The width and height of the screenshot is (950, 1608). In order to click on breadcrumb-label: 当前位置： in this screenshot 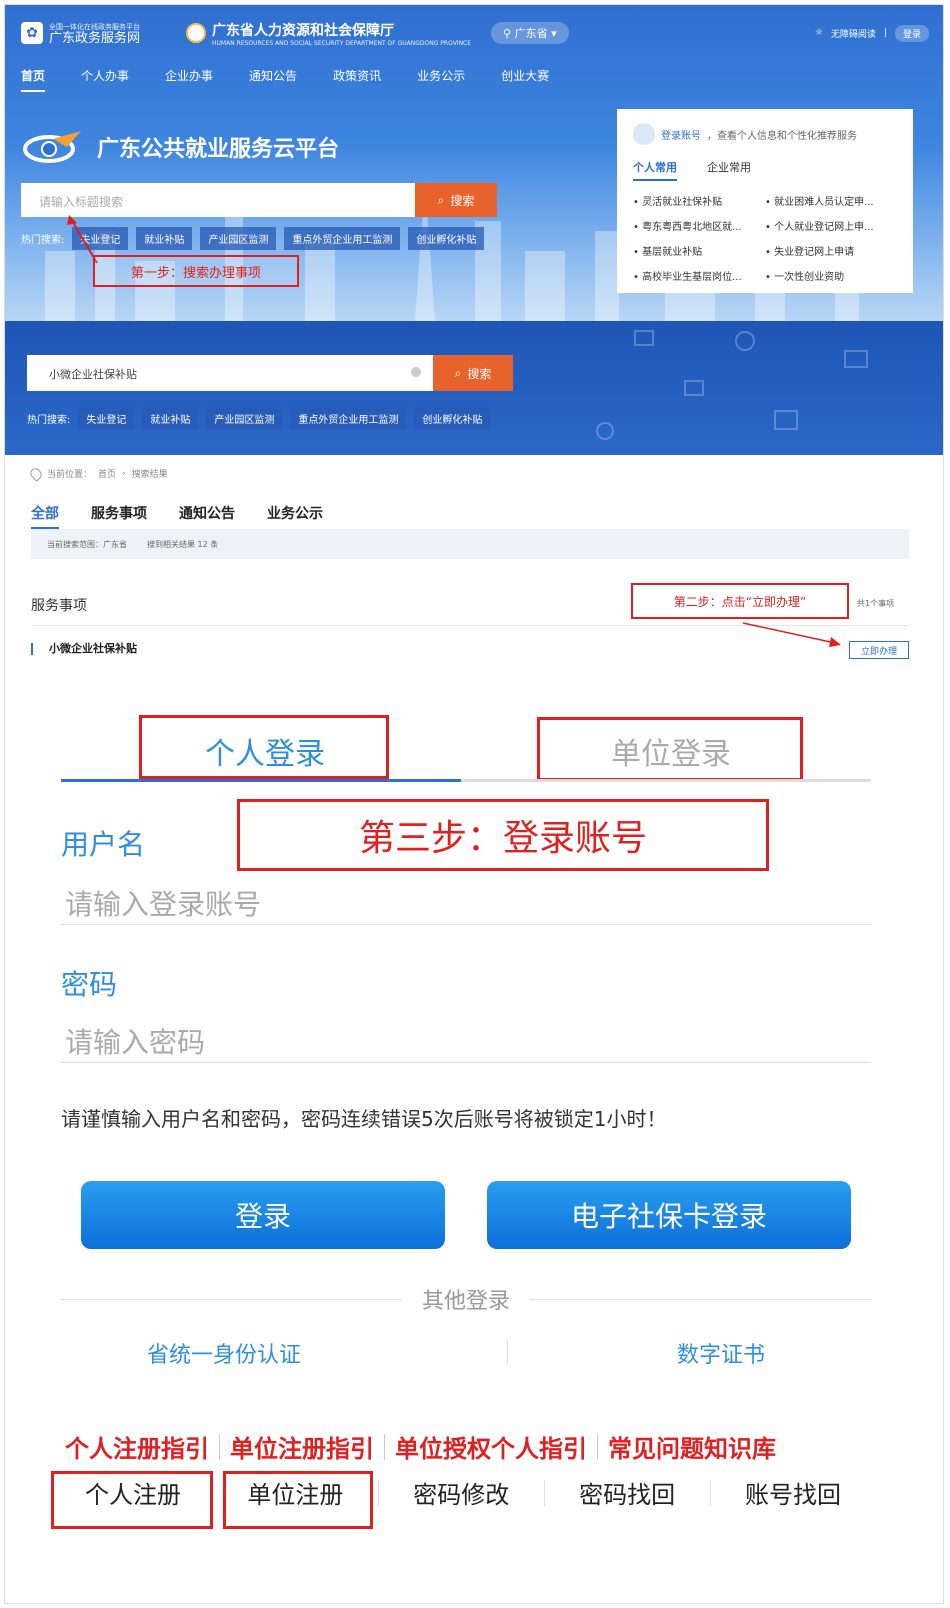, I will do `click(70, 475)`.